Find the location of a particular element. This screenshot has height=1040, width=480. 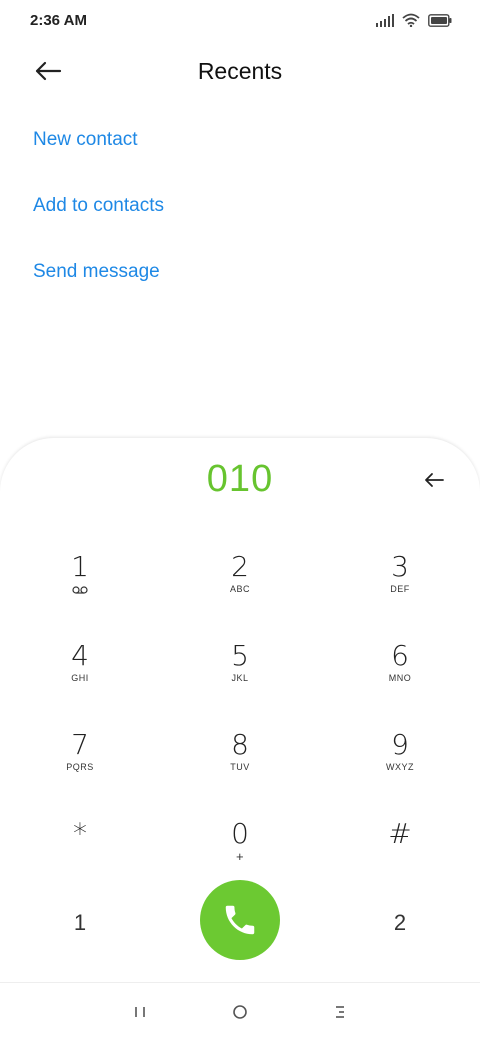

header: Recents is located at coordinates (240, 72).